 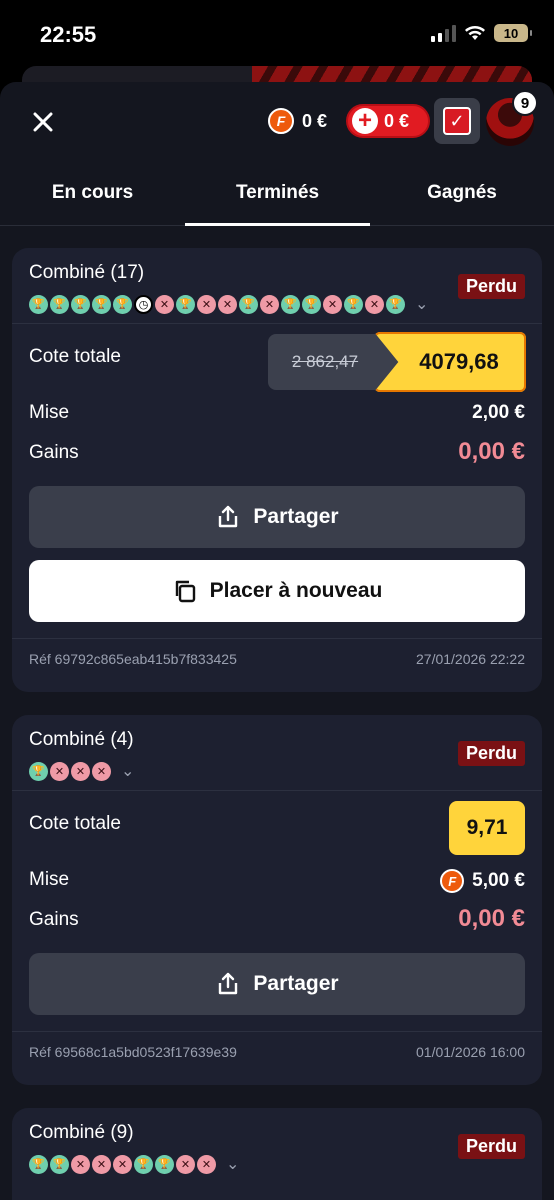 I want to click on stake-value-group: F 5,00 €, so click(x=482, y=881).